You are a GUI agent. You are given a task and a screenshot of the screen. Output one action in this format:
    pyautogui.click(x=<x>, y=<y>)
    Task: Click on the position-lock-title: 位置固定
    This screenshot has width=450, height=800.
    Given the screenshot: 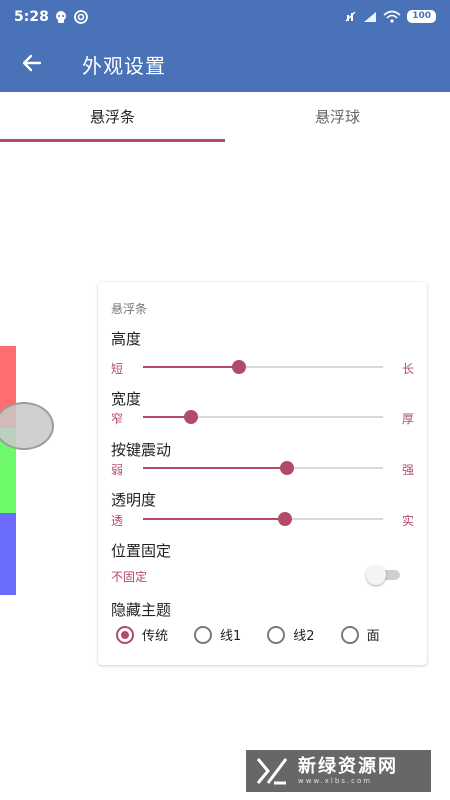 What is the action you would take?
    pyautogui.click(x=141, y=551)
    